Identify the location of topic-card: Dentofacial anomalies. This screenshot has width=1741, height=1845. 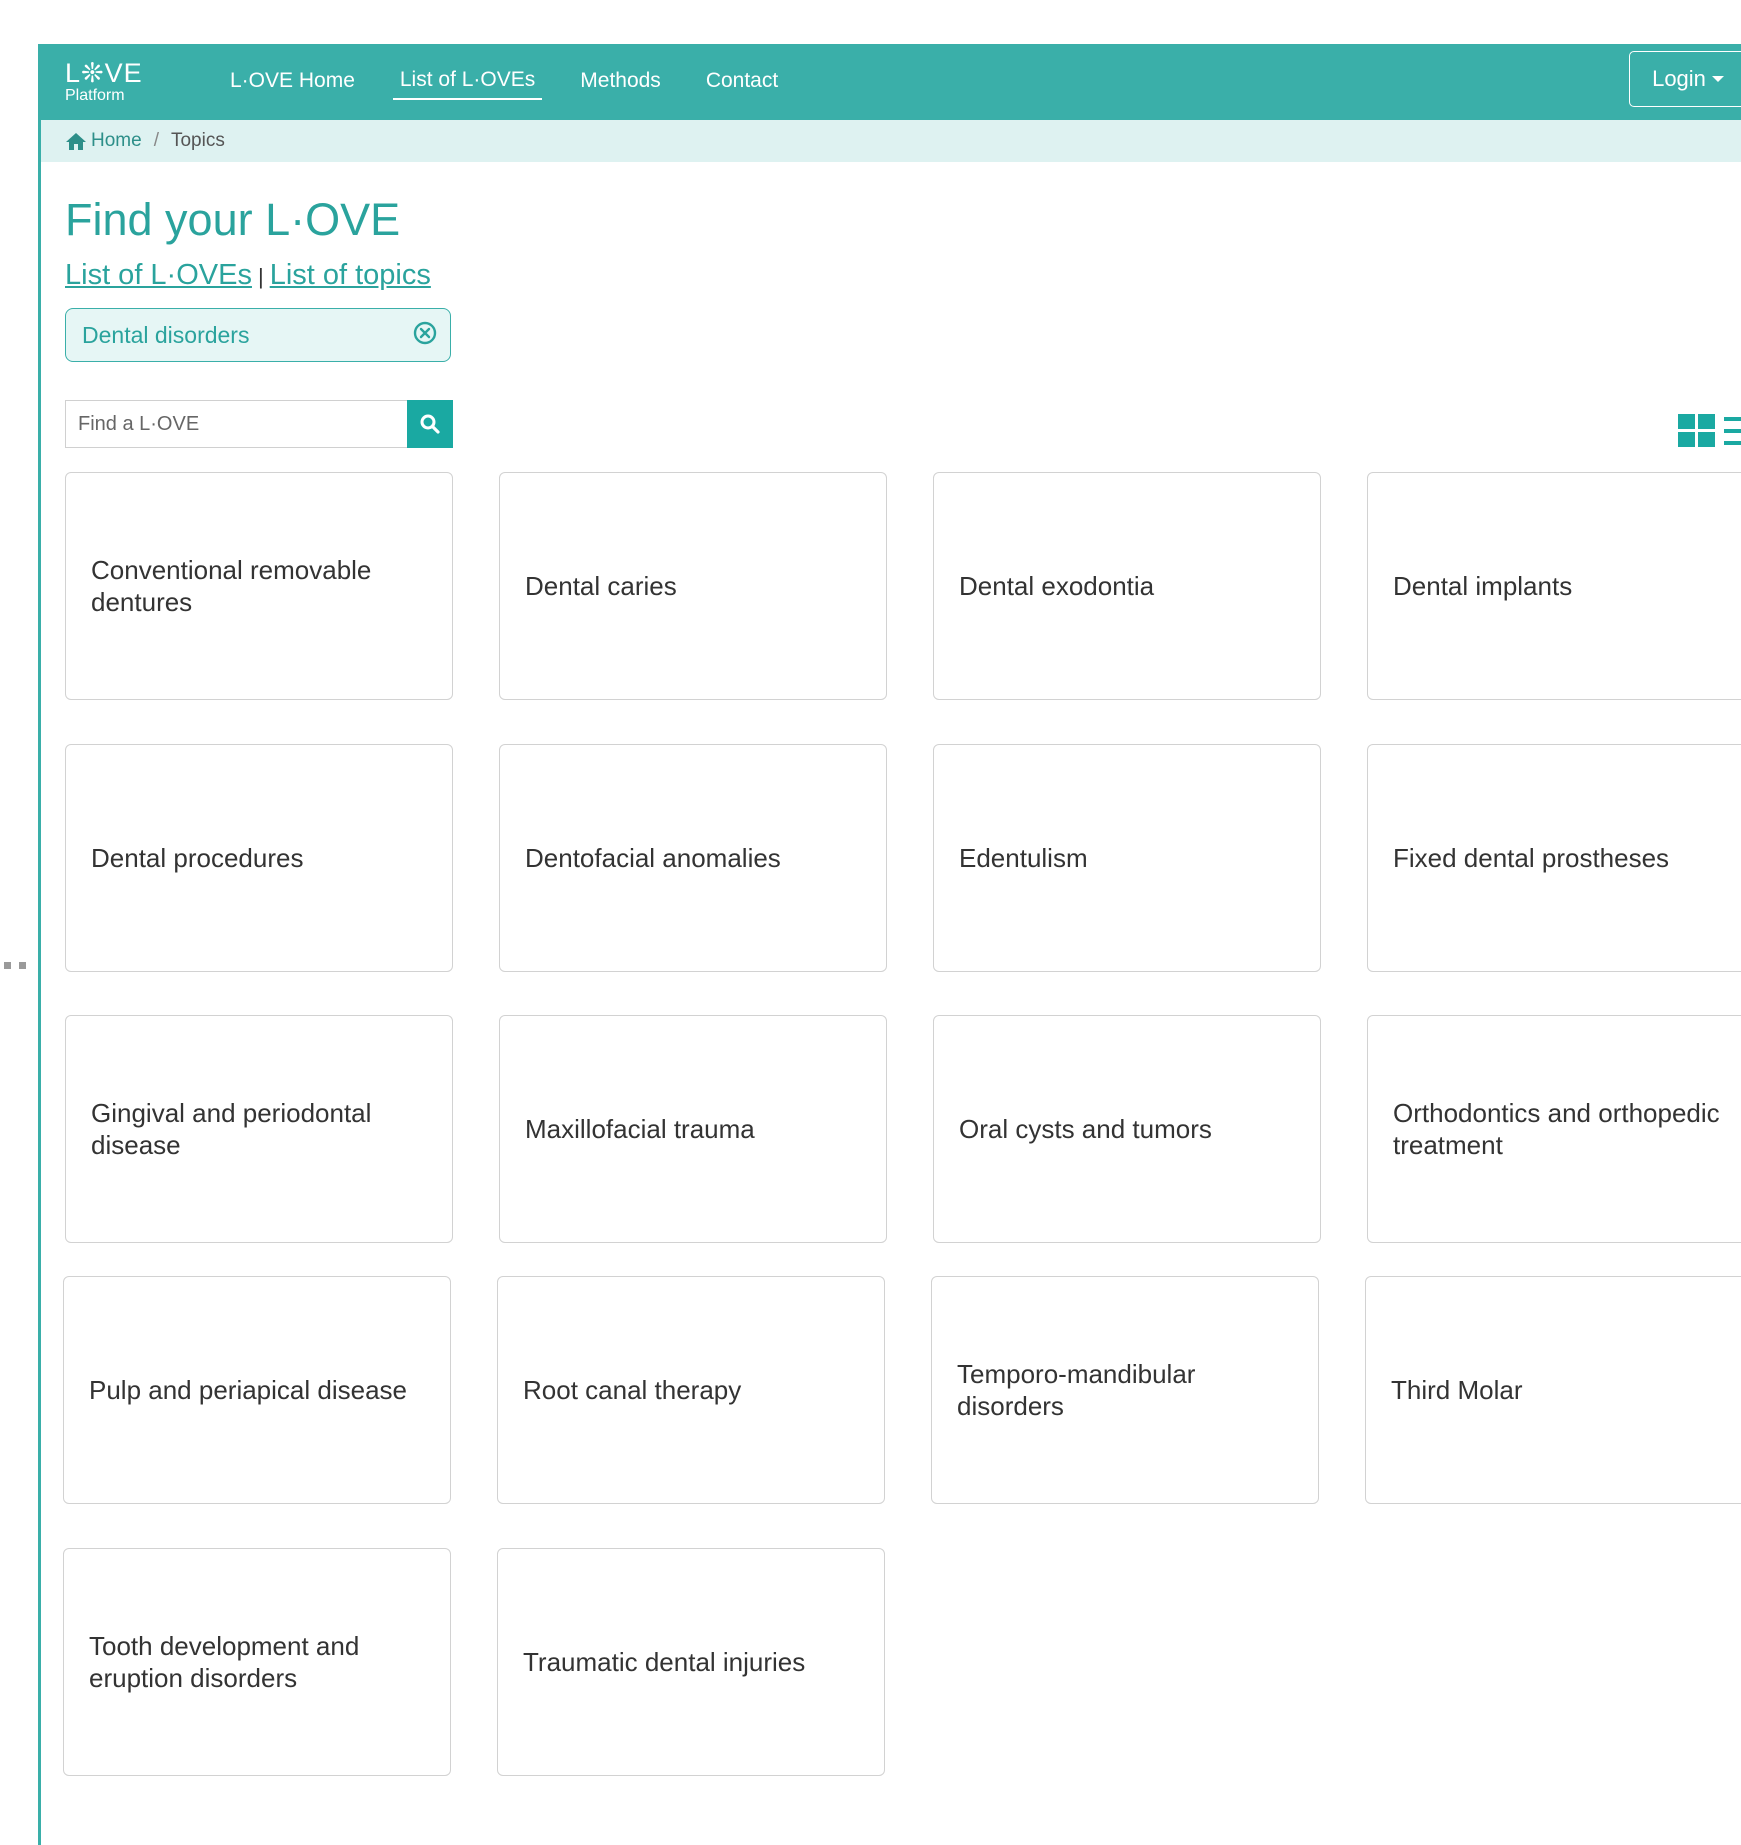
(693, 858).